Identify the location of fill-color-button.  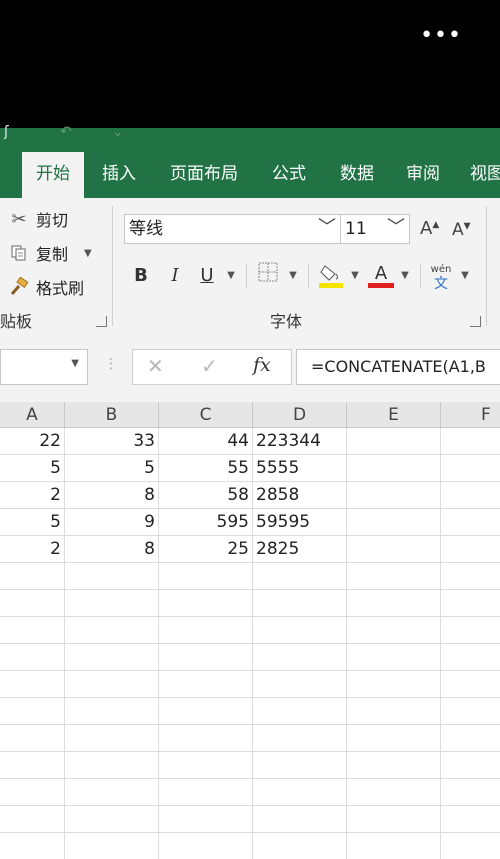
(331, 276).